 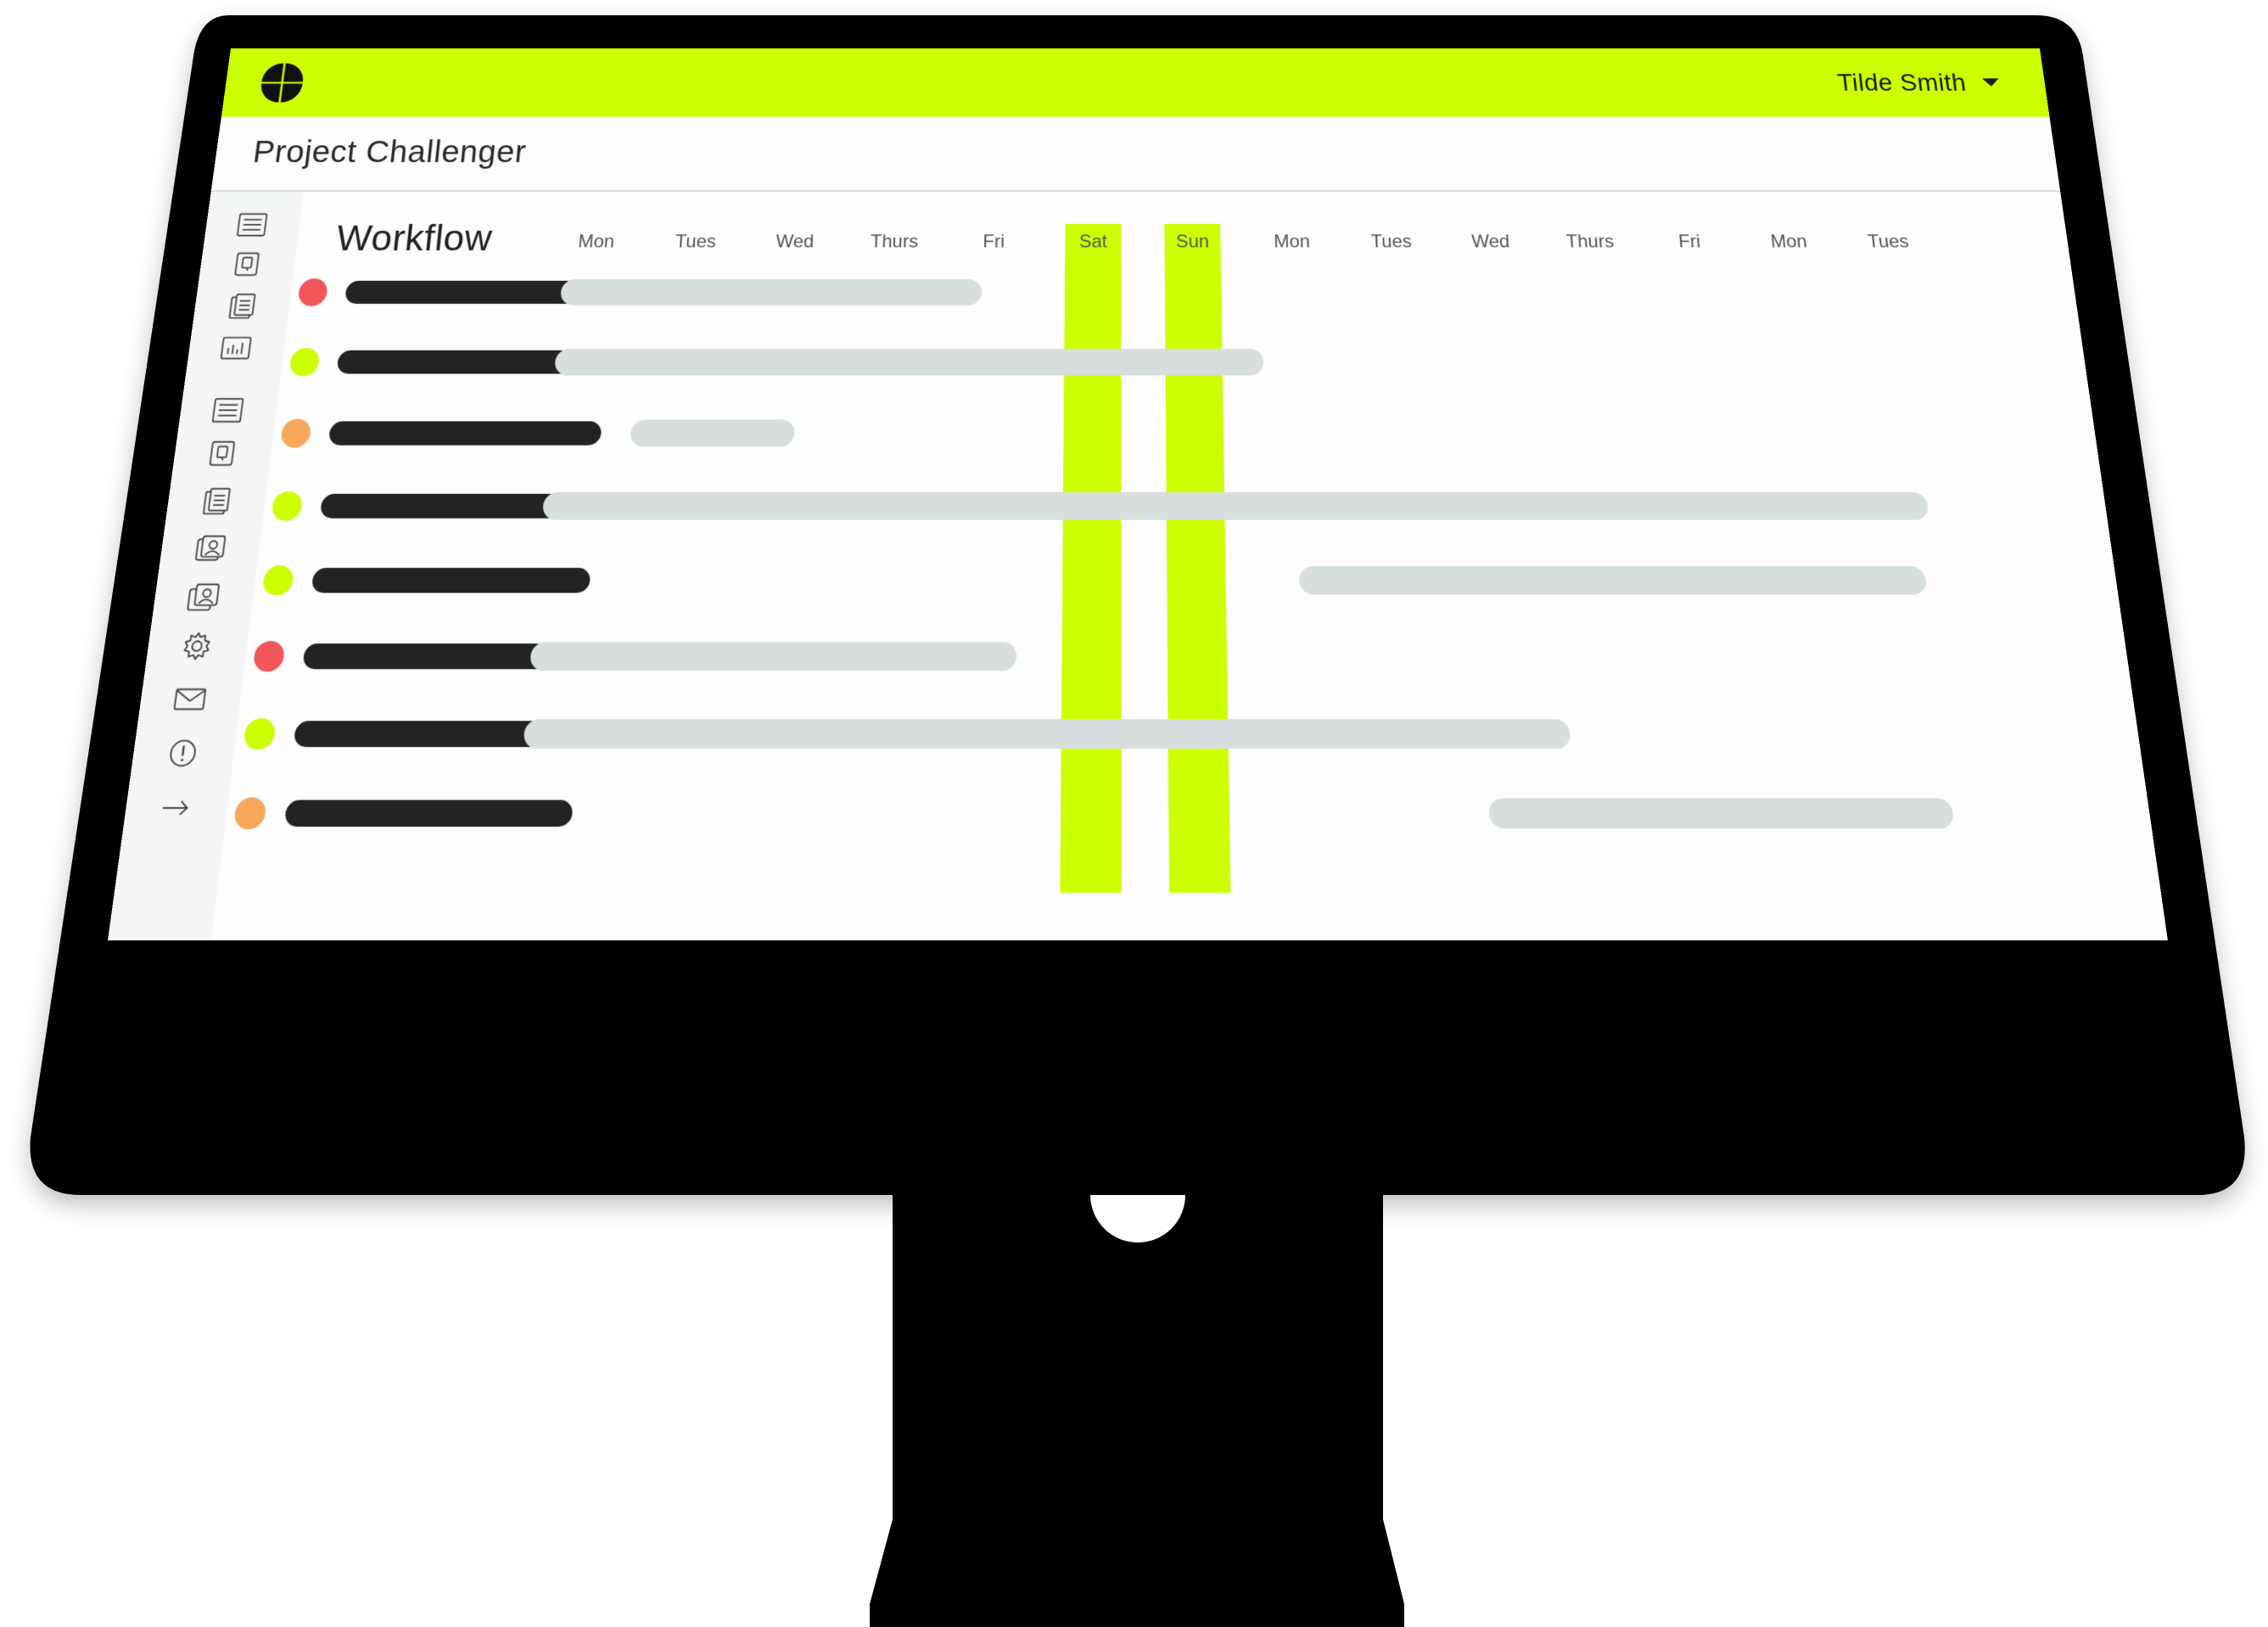 What do you see at coordinates (203, 597) in the screenshot?
I see `user-cards-icon` at bounding box center [203, 597].